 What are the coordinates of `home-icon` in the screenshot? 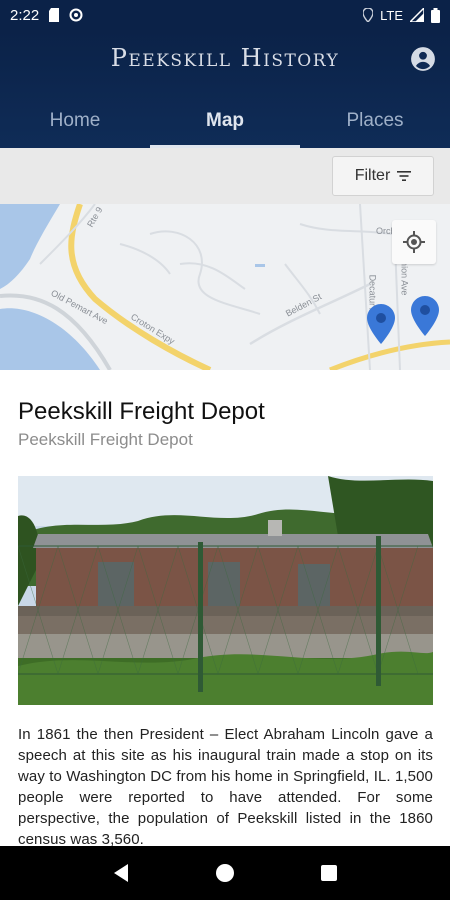 It's located at (225, 873).